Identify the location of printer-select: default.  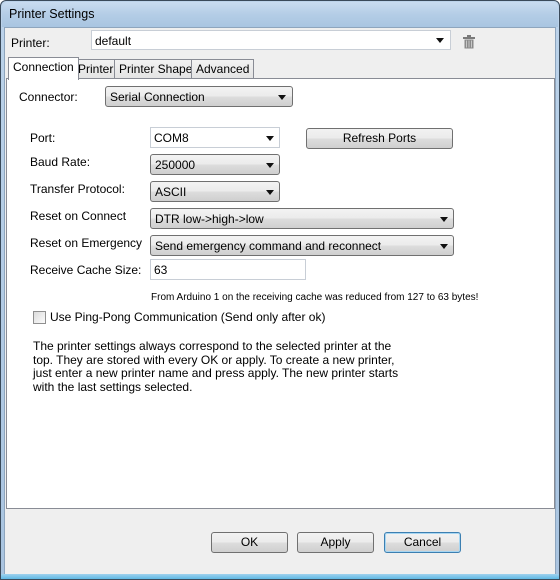
(271, 40).